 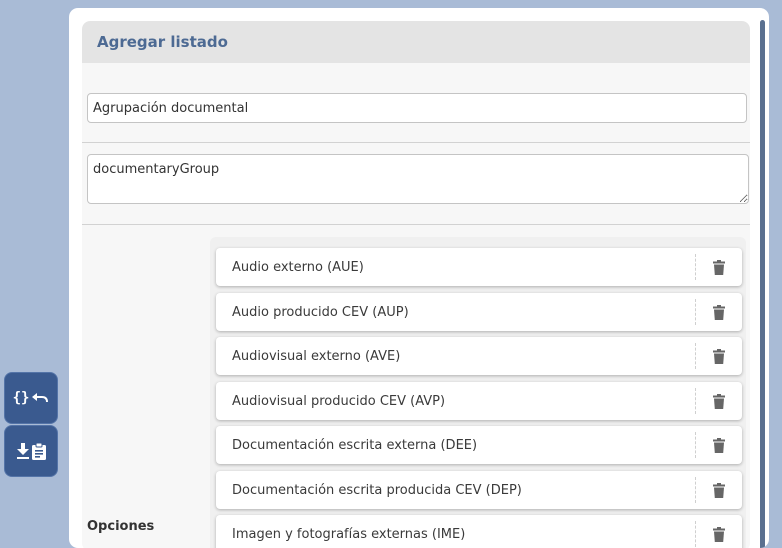 What do you see at coordinates (418, 179) in the screenshot?
I see `list-key-textarea: documentaryGroup` at bounding box center [418, 179].